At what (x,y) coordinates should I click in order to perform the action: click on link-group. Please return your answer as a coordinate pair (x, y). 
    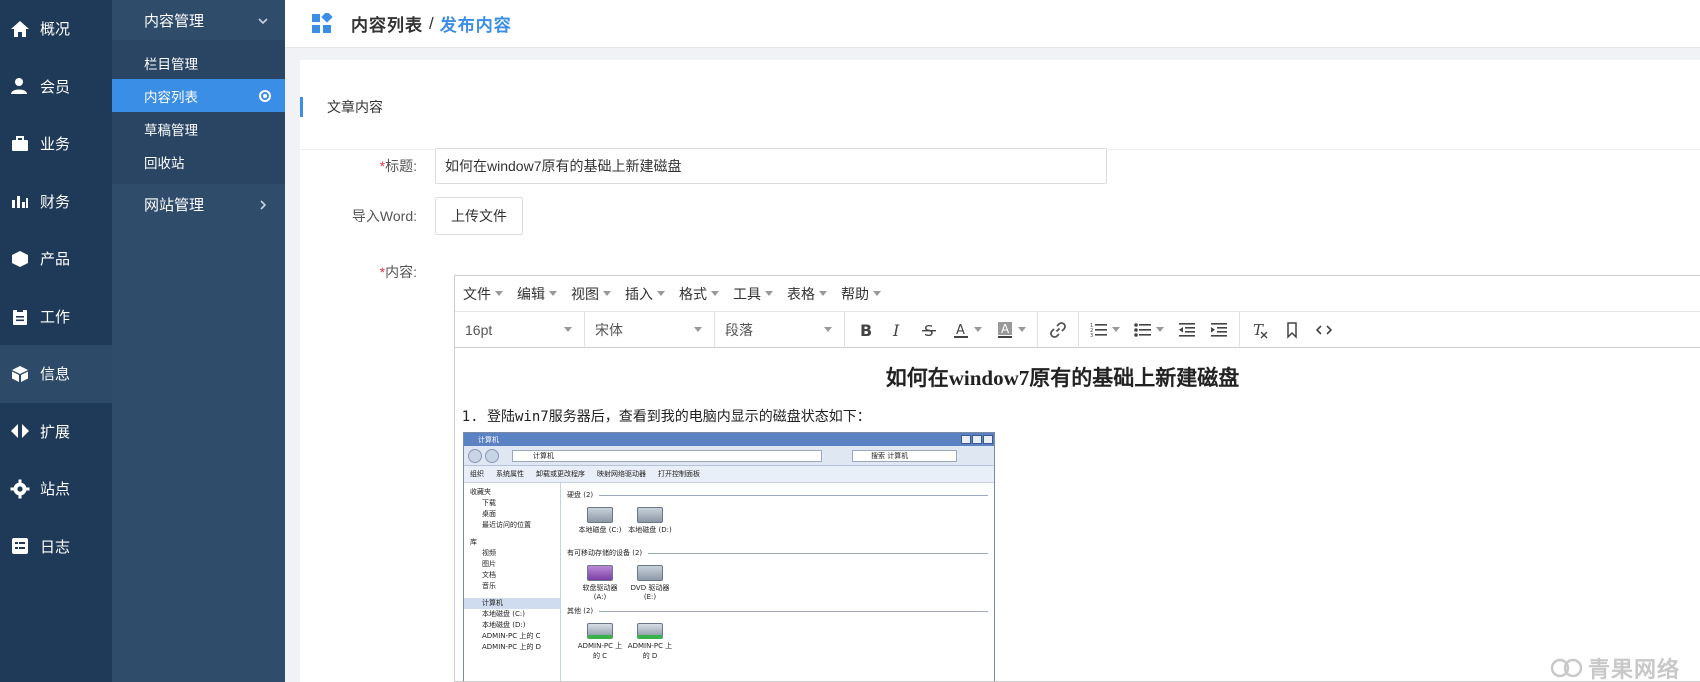
    Looking at the image, I should click on (1058, 329).